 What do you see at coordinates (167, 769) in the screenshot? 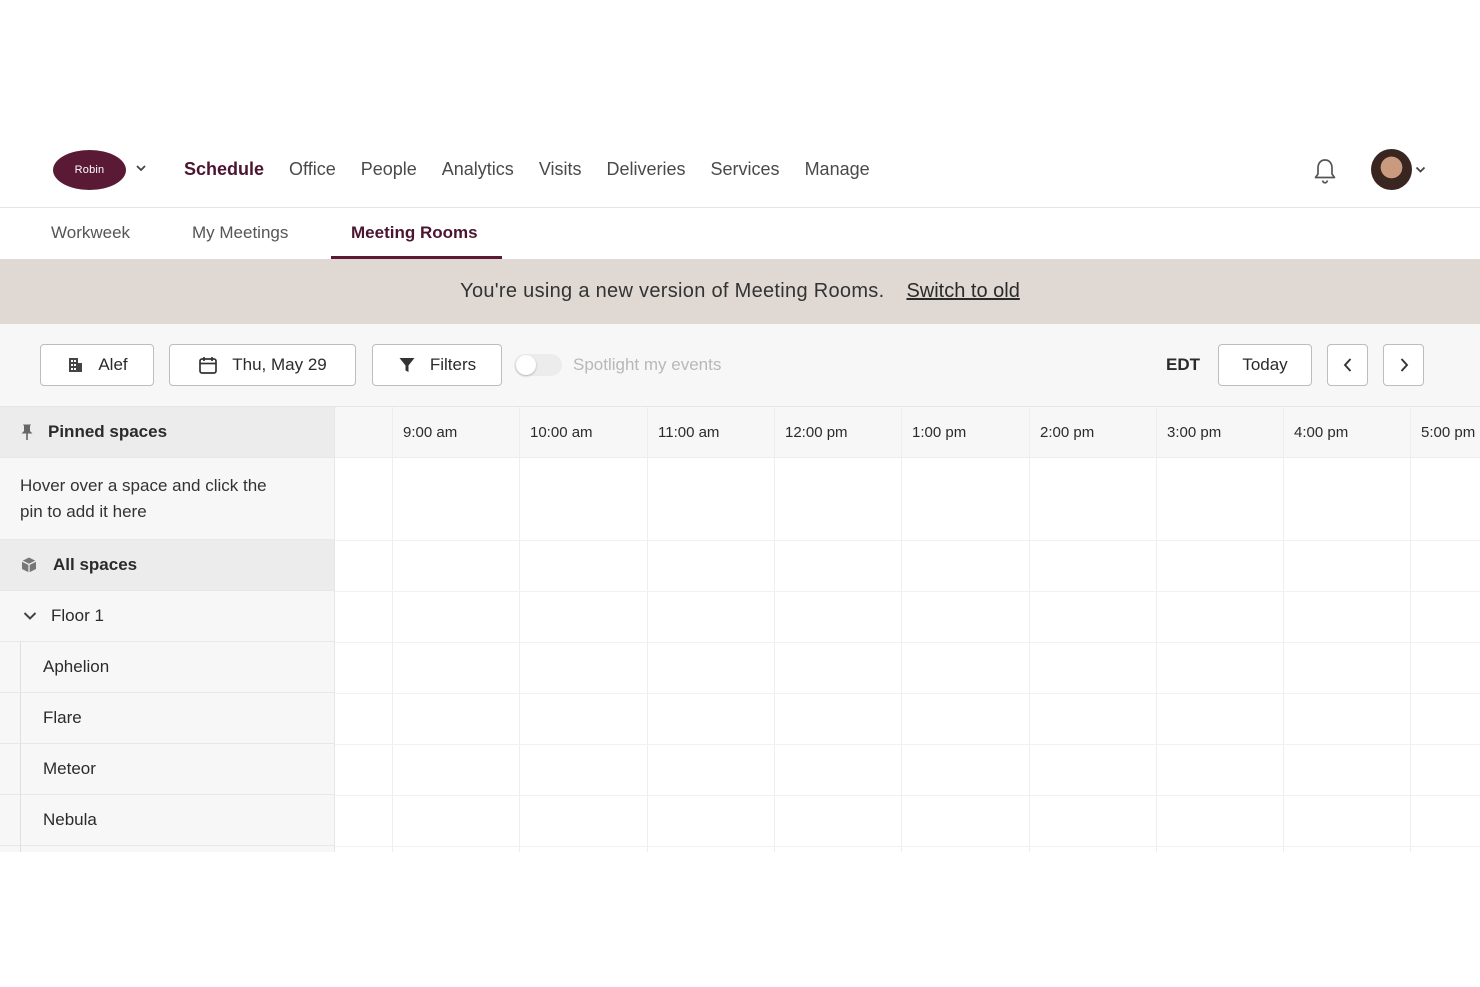
I see `room-row: Meteor` at bounding box center [167, 769].